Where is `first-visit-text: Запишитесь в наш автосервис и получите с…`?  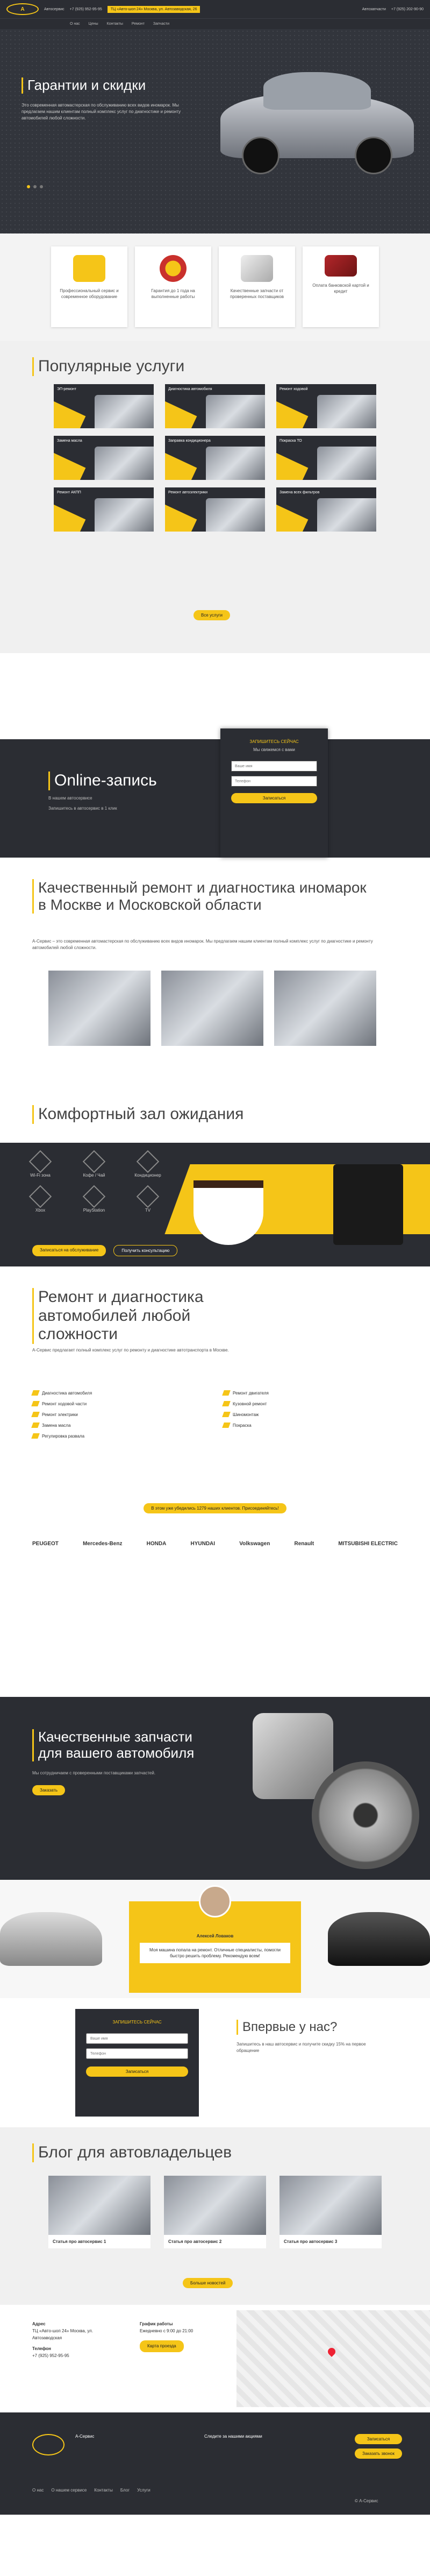 first-visit-text: Запишитесь в наш автосервис и получите с… is located at coordinates (301, 2047).